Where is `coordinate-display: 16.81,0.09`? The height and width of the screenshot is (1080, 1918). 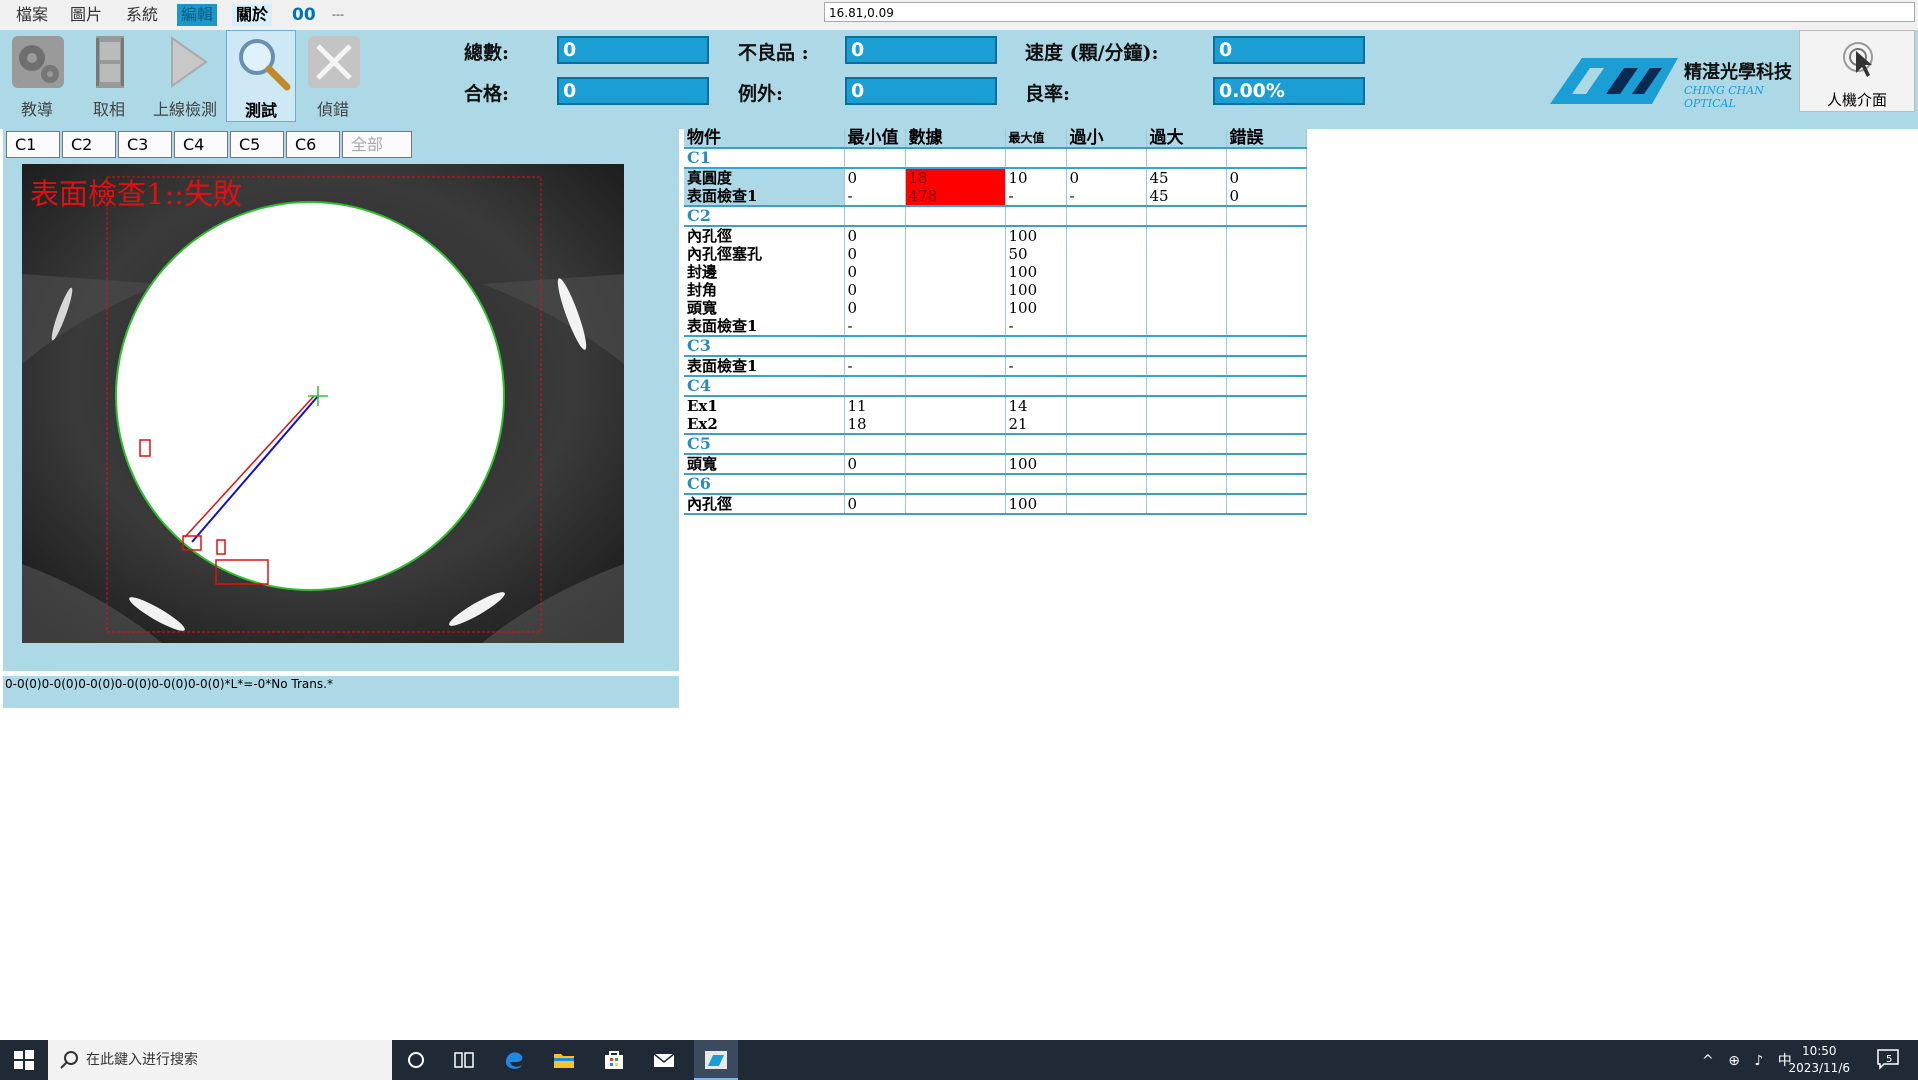
coordinate-display: 16.81,0.09 is located at coordinates (1369, 12).